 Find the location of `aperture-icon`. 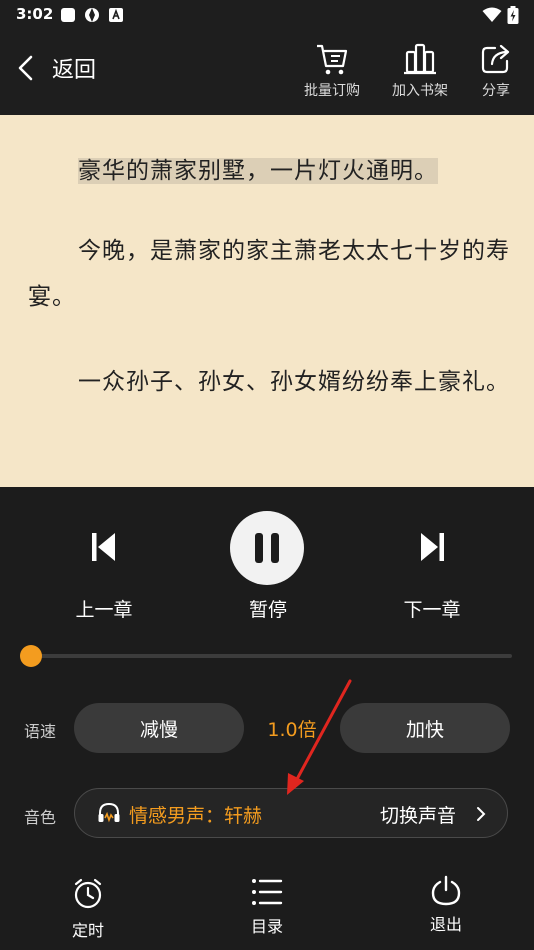

aperture-icon is located at coordinates (92, 15).